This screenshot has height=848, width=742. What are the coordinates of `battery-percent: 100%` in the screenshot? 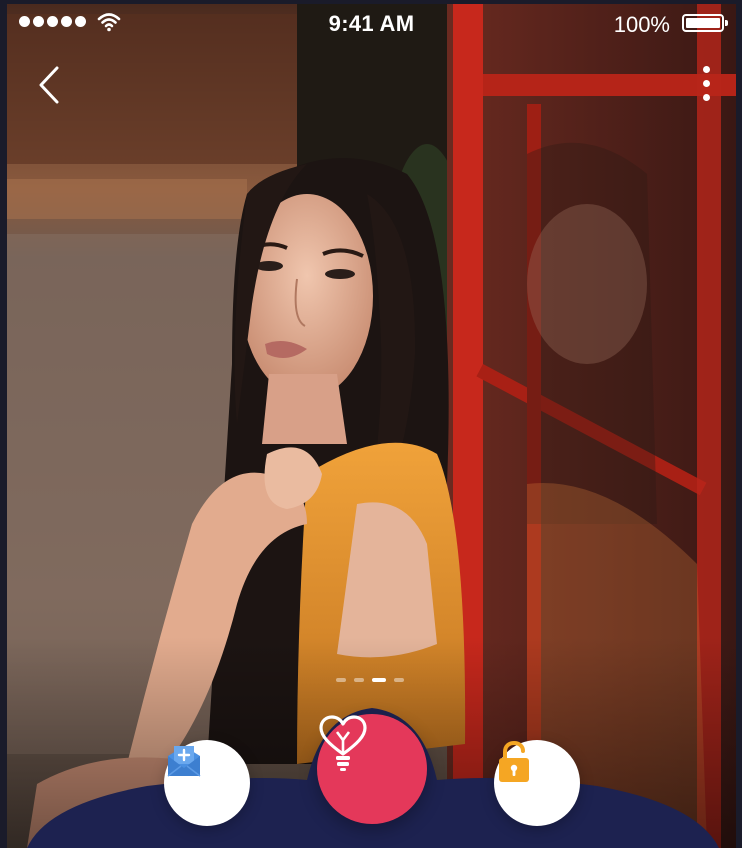 It's located at (641, 24).